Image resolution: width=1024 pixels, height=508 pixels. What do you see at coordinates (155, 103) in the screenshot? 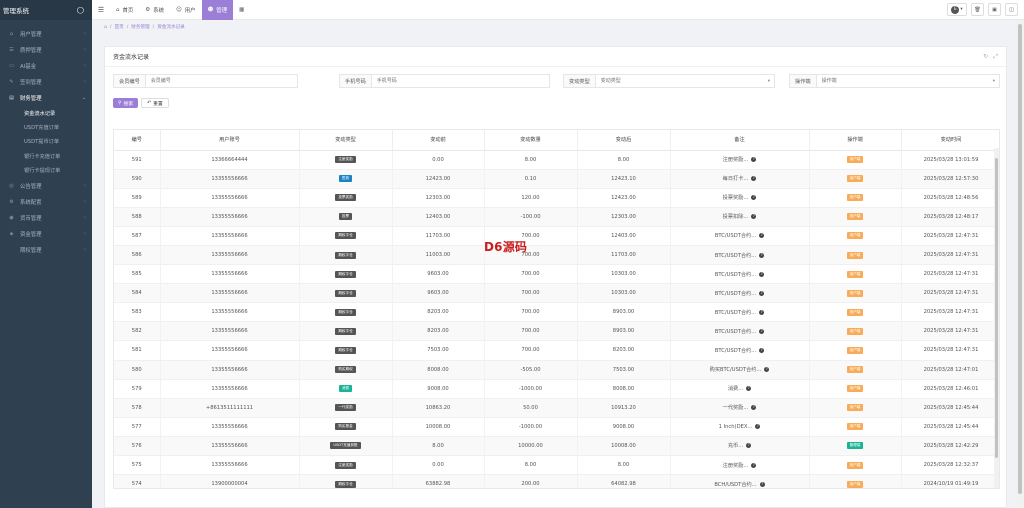
I see `reset-button: ↶ 重置` at bounding box center [155, 103].